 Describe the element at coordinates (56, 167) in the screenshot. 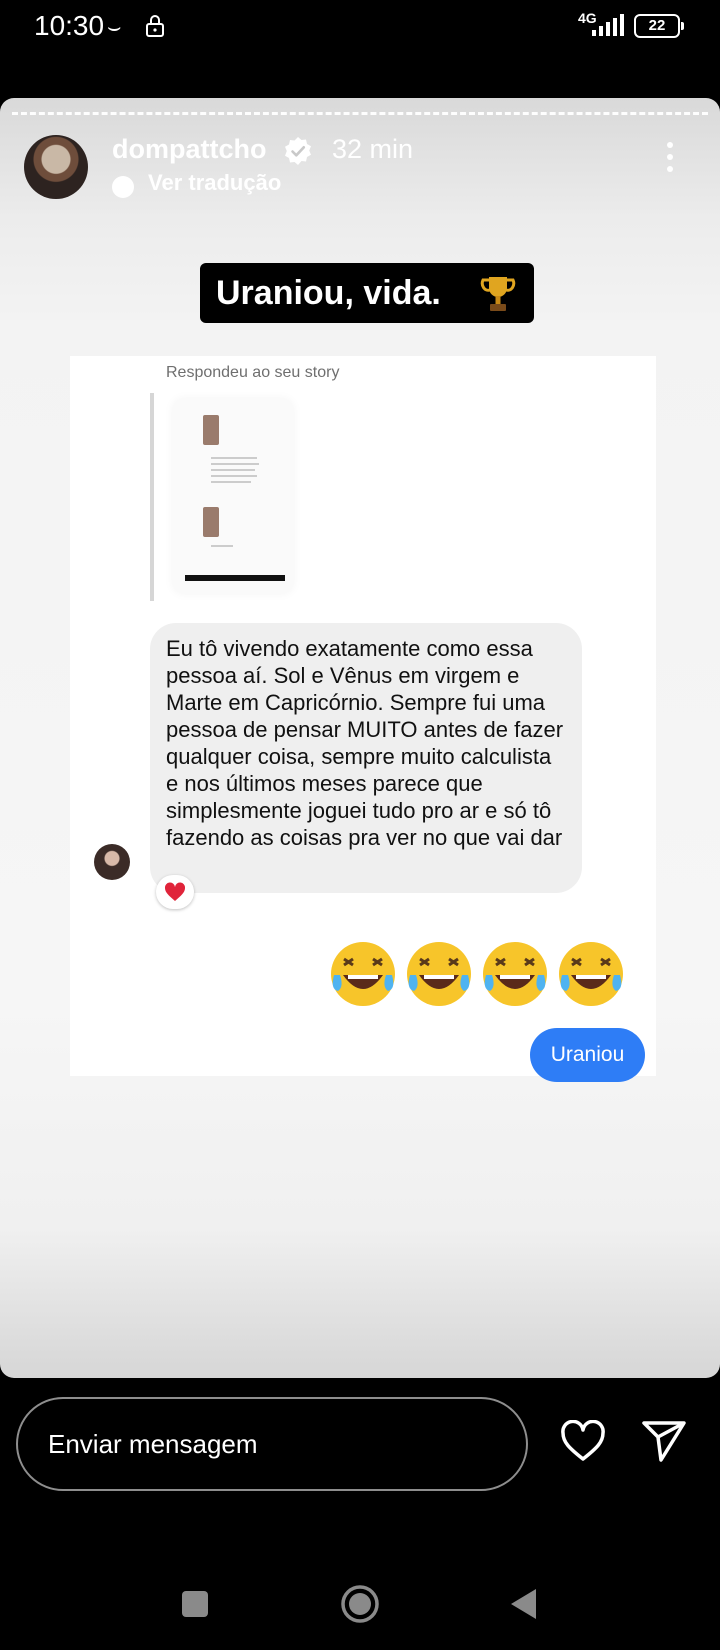

I see `avatar` at that location.